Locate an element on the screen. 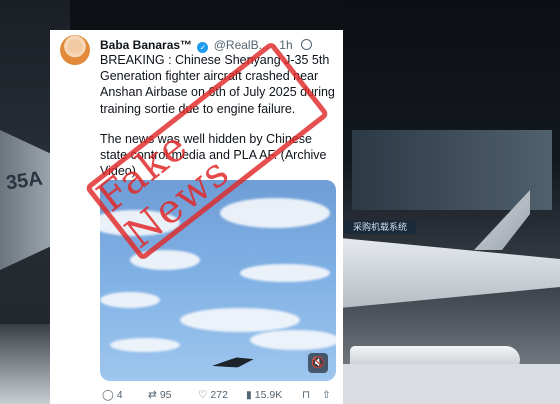  like-count: 272 is located at coordinates (219, 395).